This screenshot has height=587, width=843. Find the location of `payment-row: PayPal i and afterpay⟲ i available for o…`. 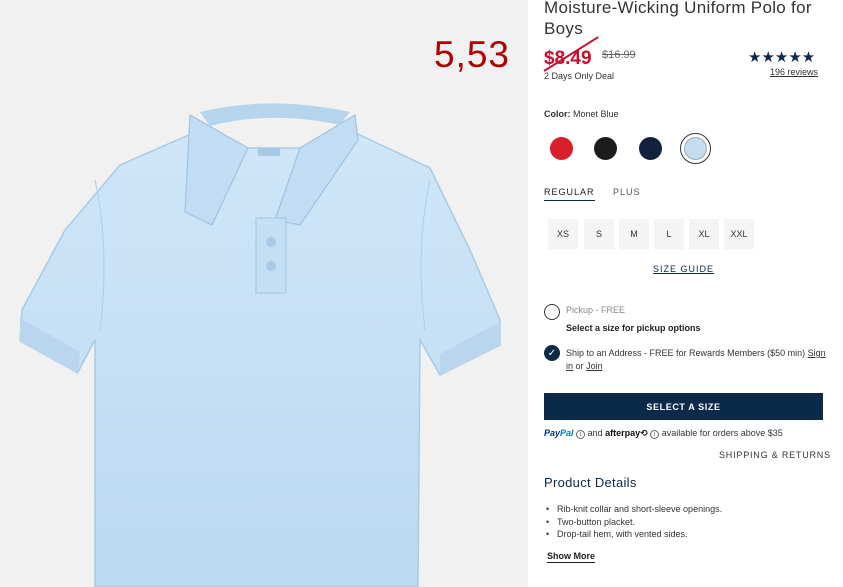

payment-row: PayPal i and afterpay⟲ i available for o… is located at coordinates (663, 433).